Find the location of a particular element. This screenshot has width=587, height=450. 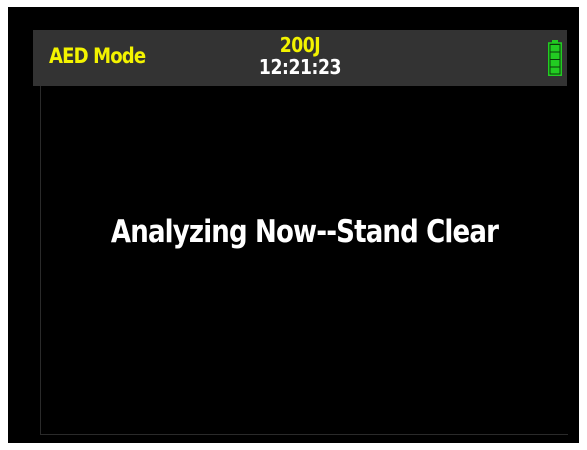

battery-full-icon is located at coordinates (555, 58).